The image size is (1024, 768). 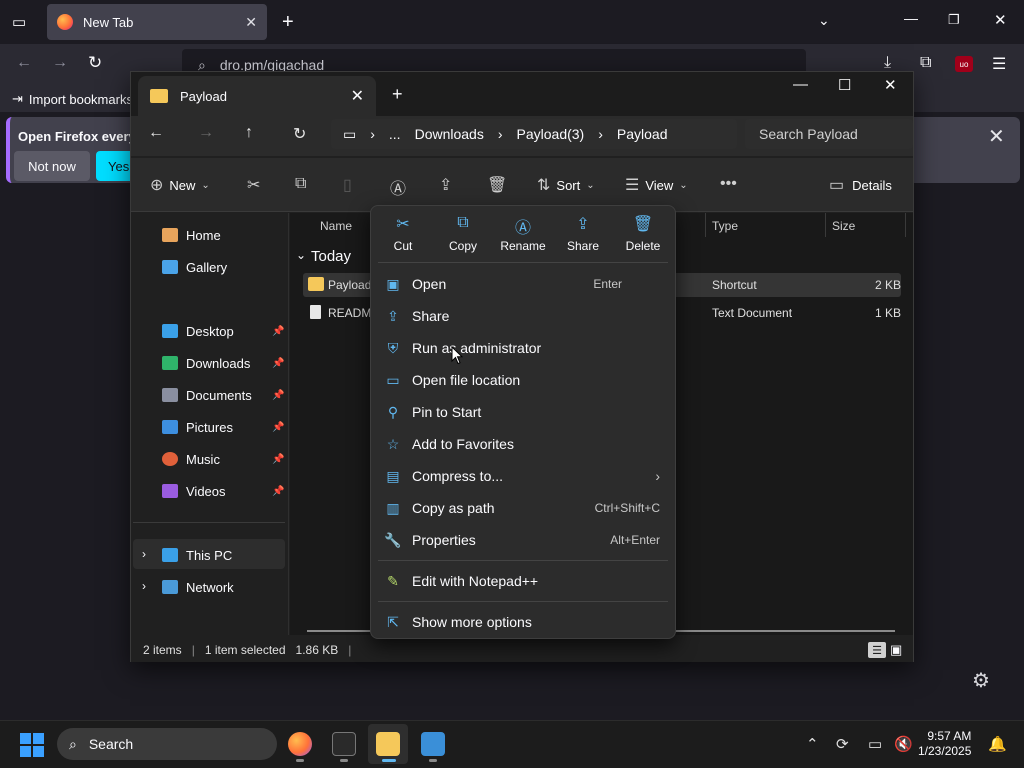 What do you see at coordinates (32, 745) in the screenshot?
I see `start-button` at bounding box center [32, 745].